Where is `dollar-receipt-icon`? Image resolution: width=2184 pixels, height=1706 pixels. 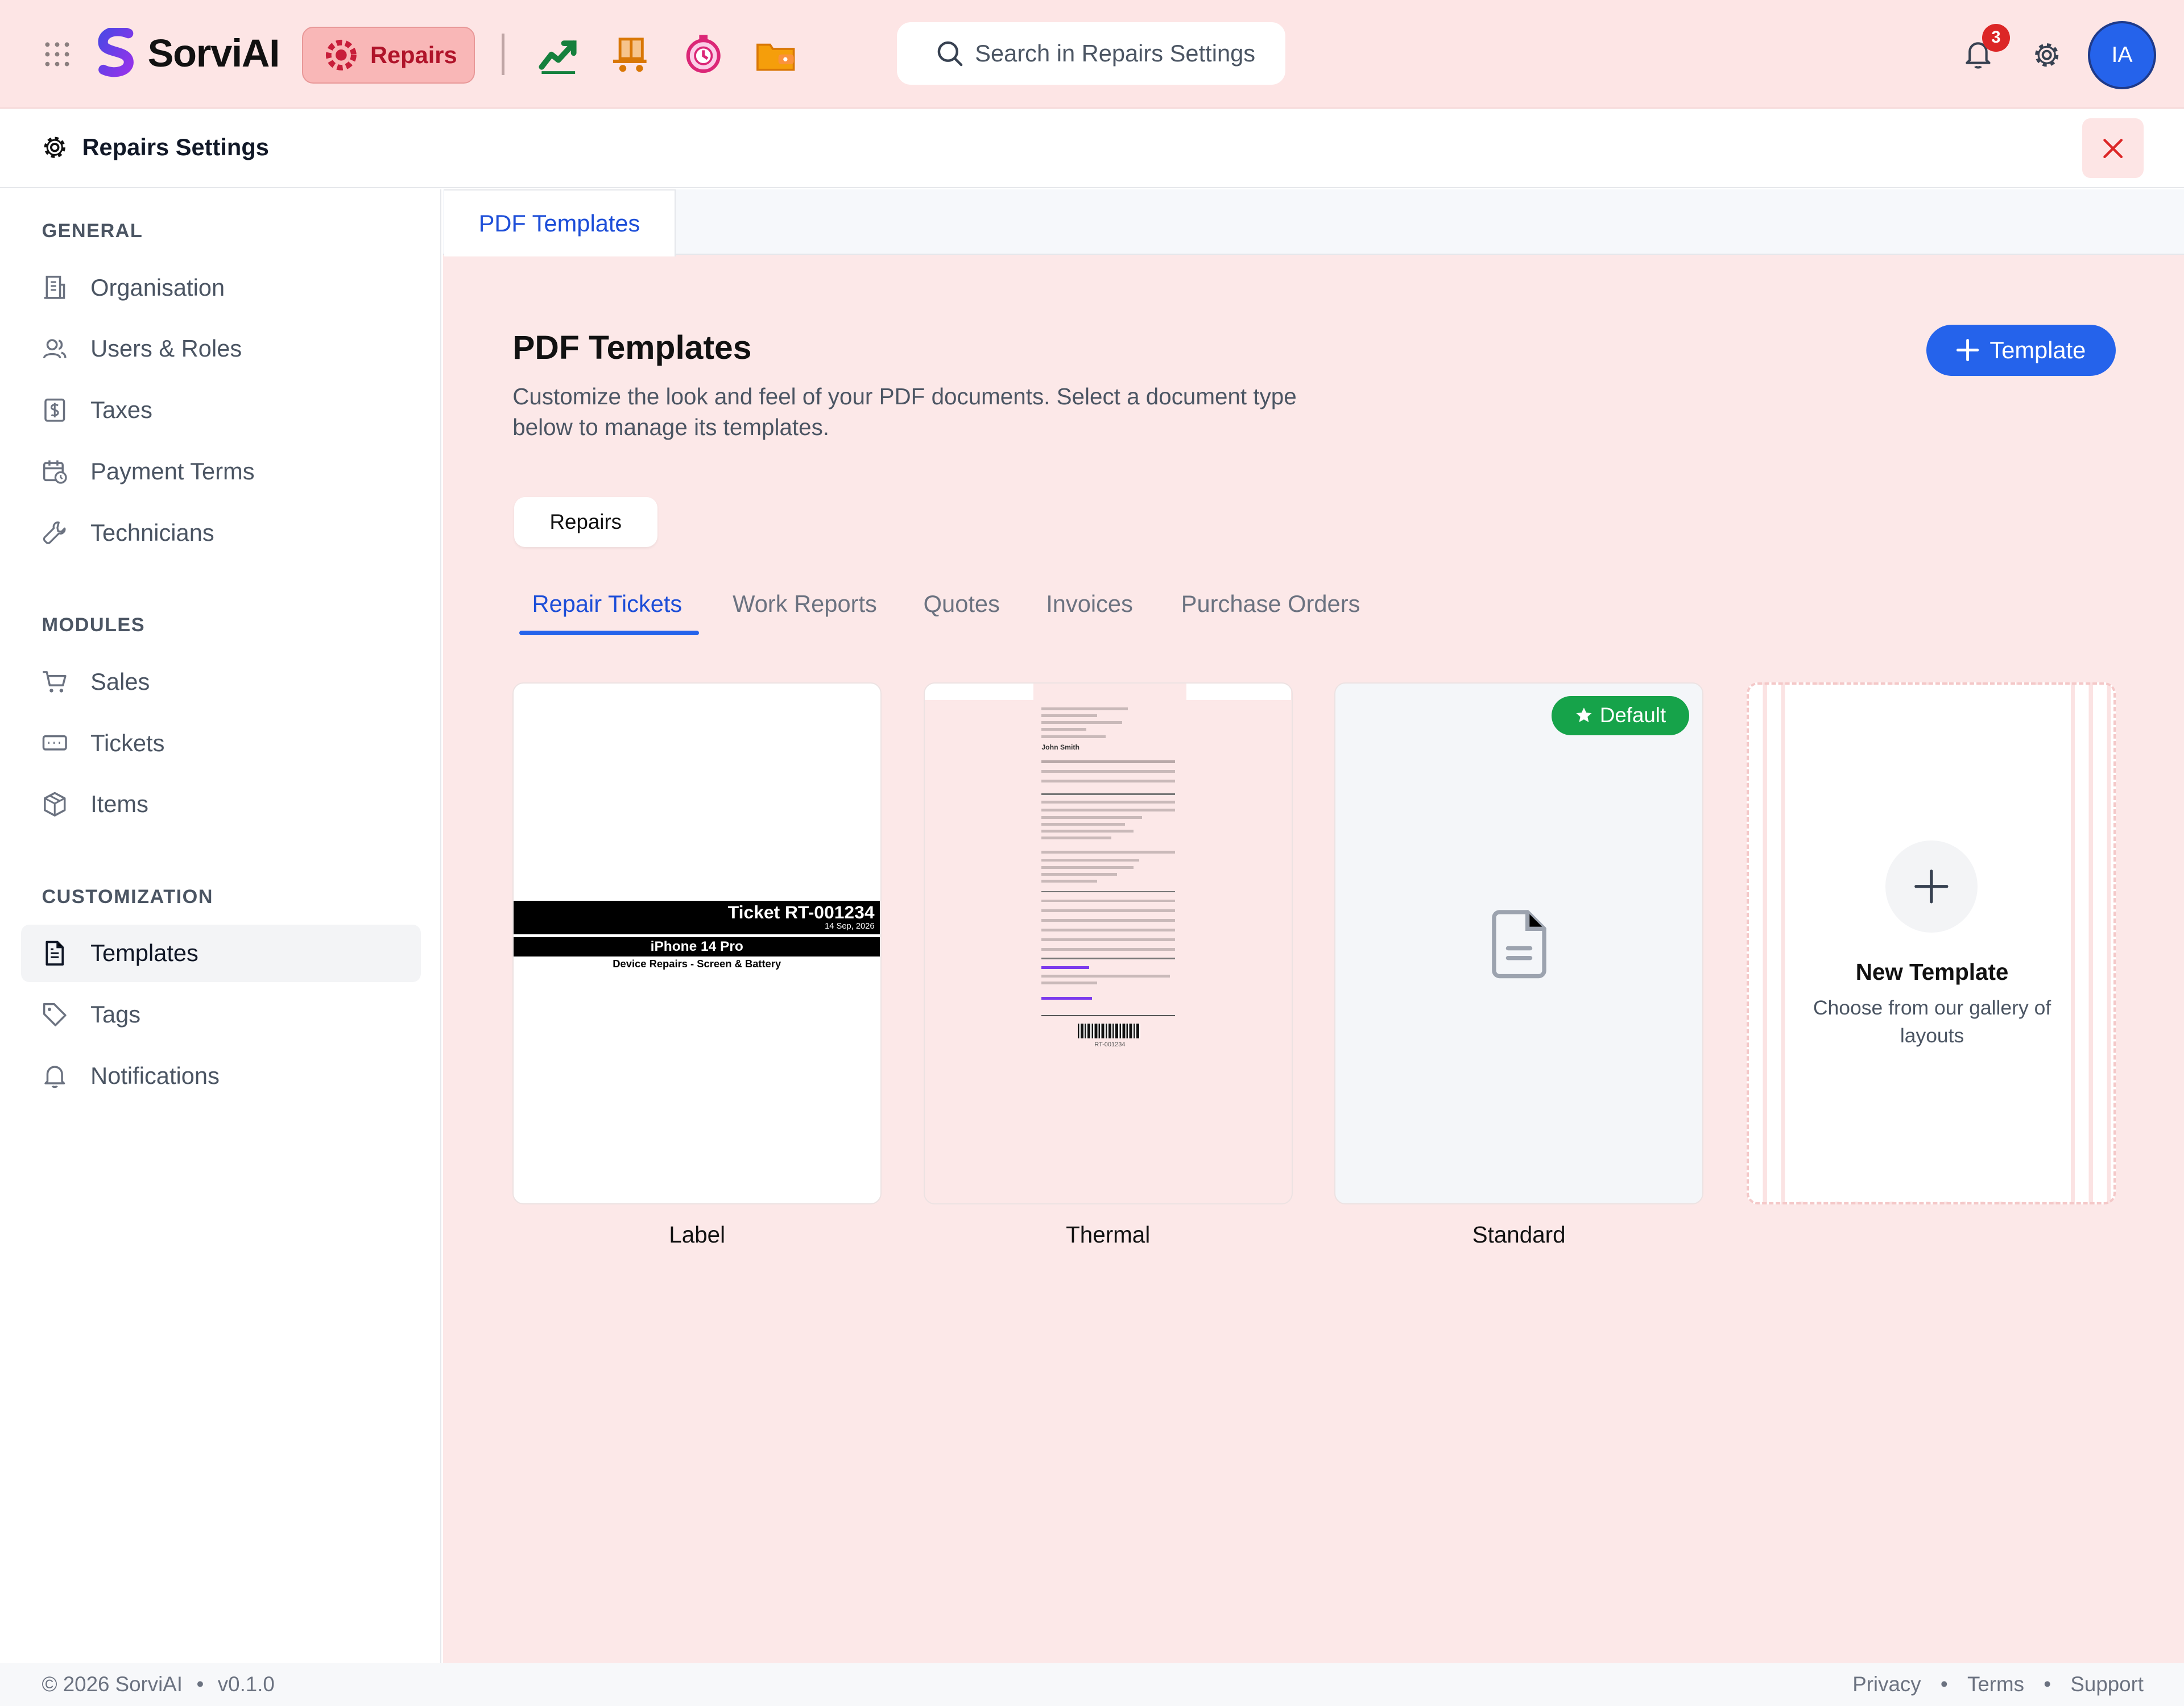
dollar-receipt-icon is located at coordinates (54, 410).